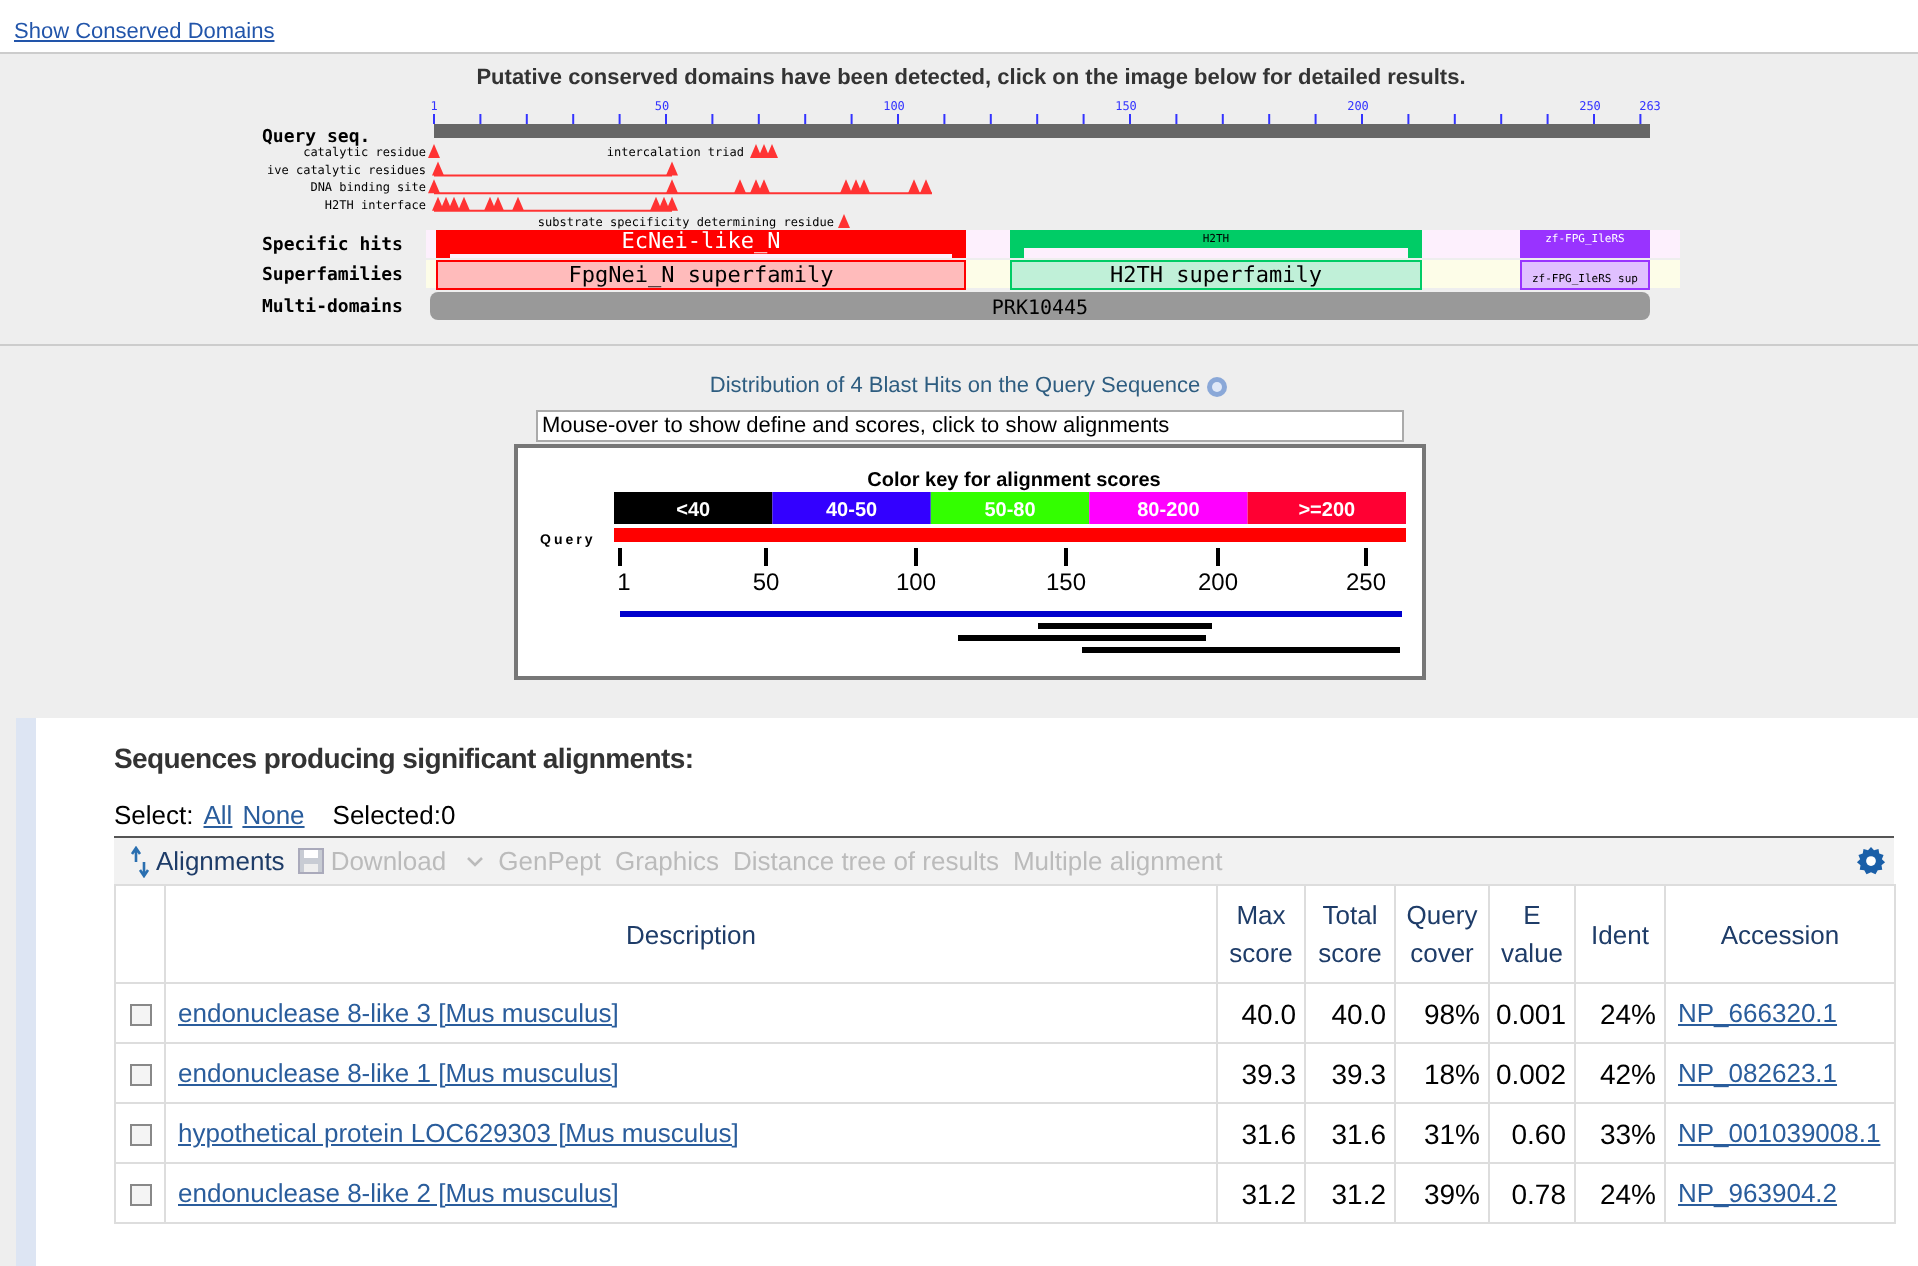  What do you see at coordinates (1366, 582) in the screenshot?
I see `axis-label: 250` at bounding box center [1366, 582].